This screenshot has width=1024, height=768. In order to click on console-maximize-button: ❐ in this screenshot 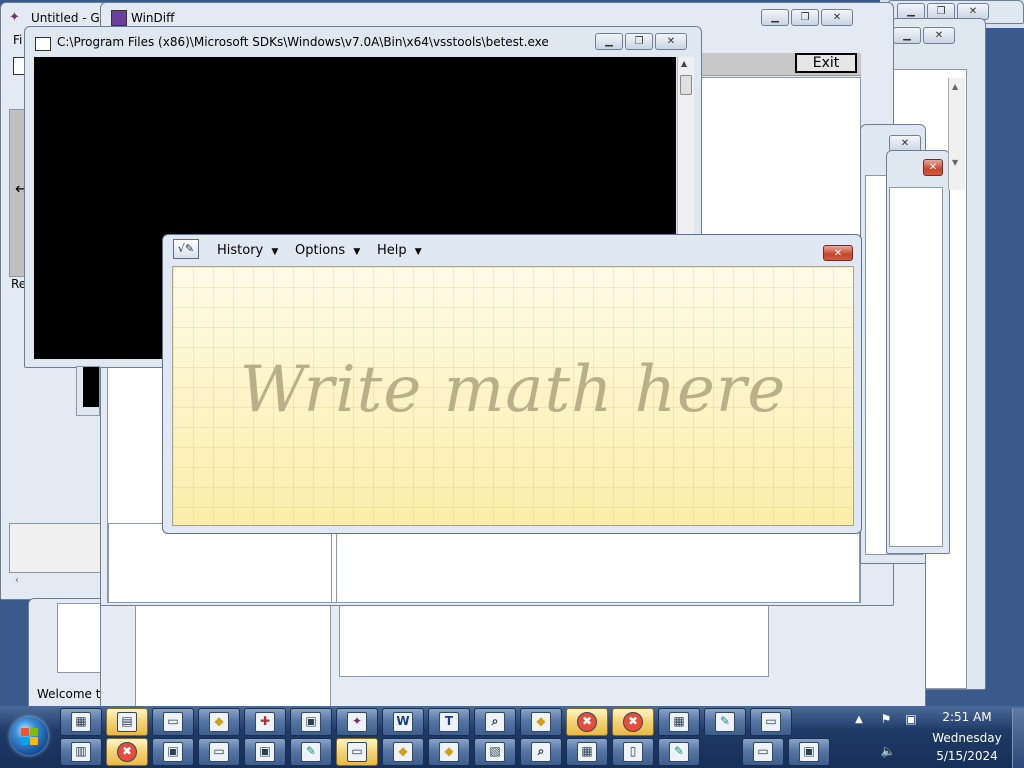, I will do `click(639, 41)`.